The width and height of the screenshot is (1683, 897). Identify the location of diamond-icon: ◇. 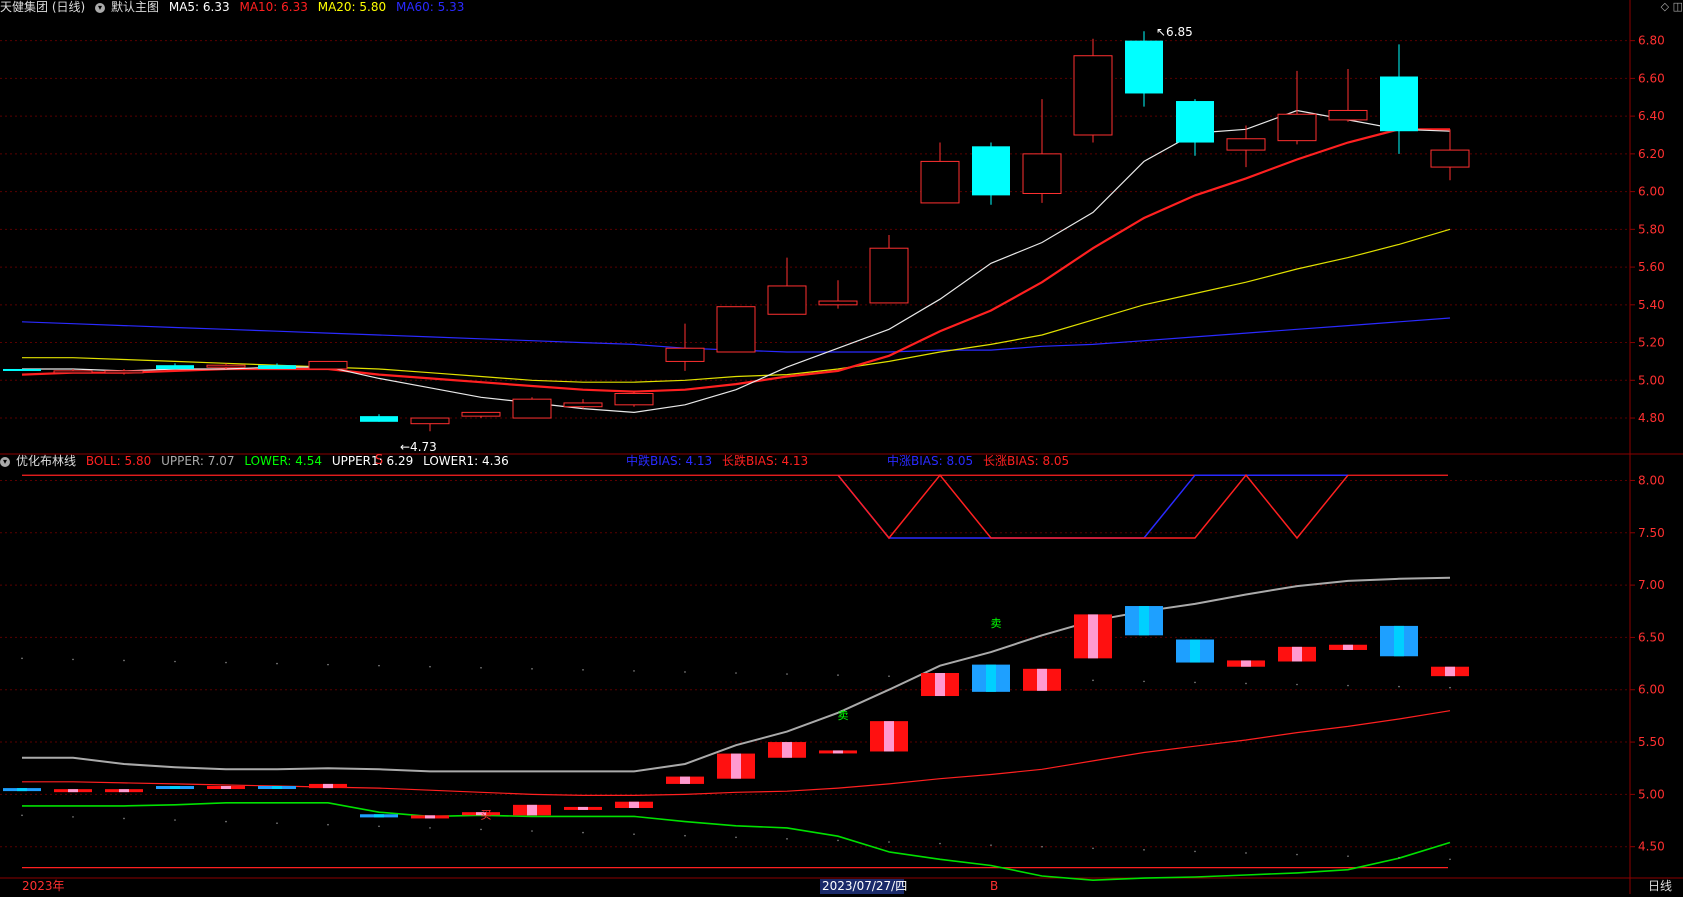
(1665, 6).